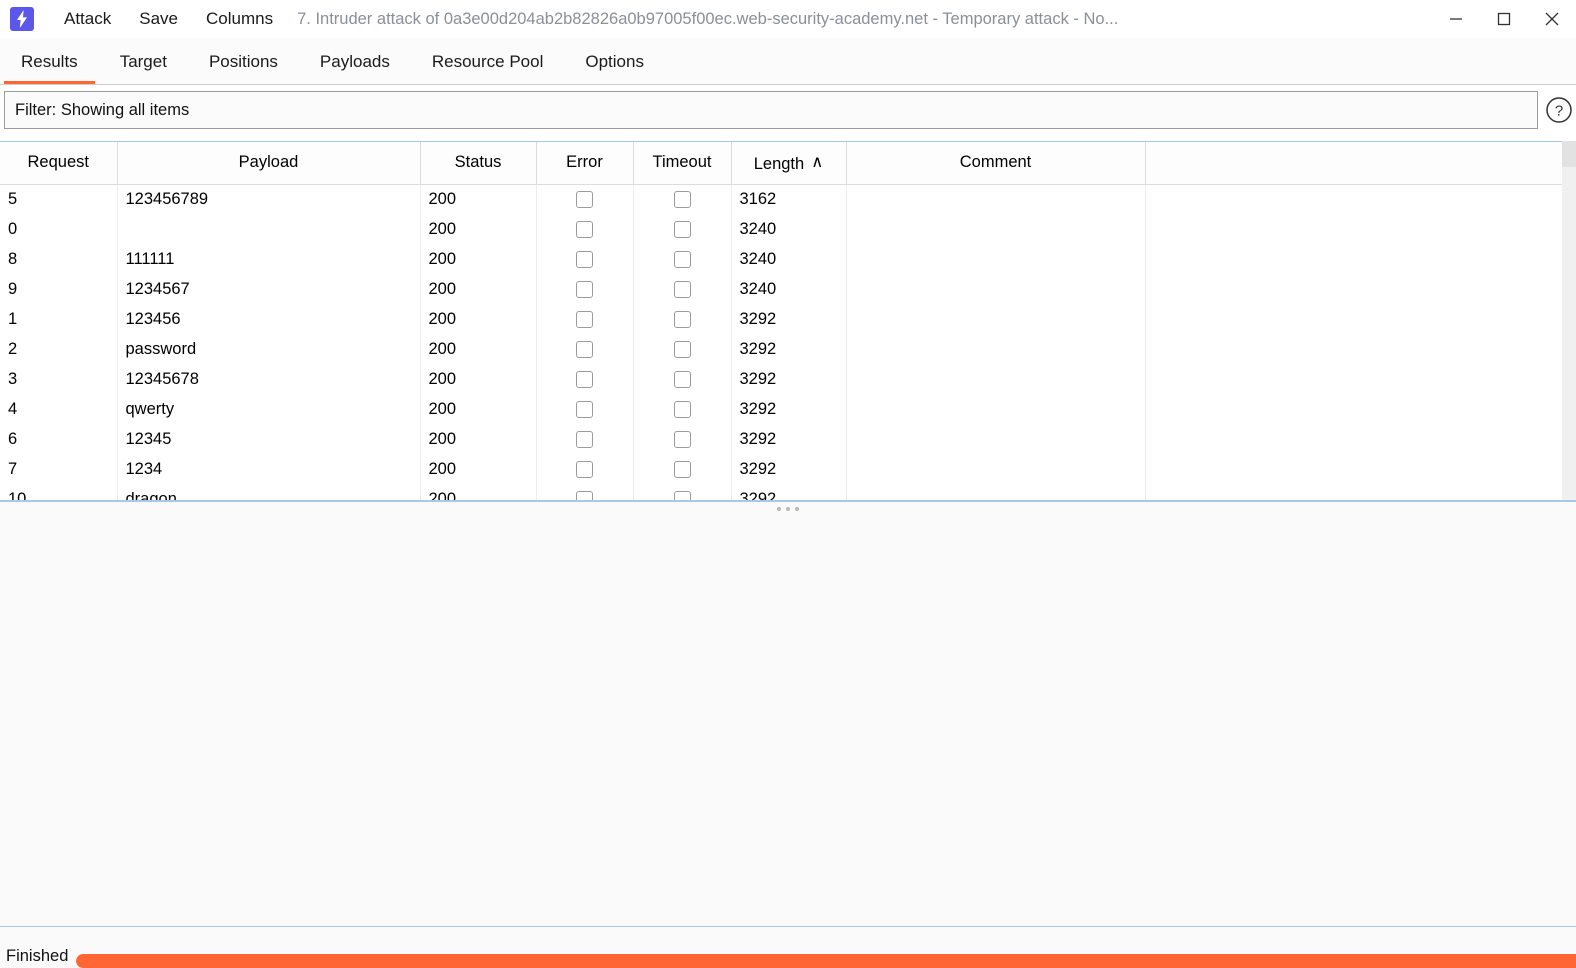  What do you see at coordinates (158, 19) in the screenshot?
I see `menu-item-save: Save` at bounding box center [158, 19].